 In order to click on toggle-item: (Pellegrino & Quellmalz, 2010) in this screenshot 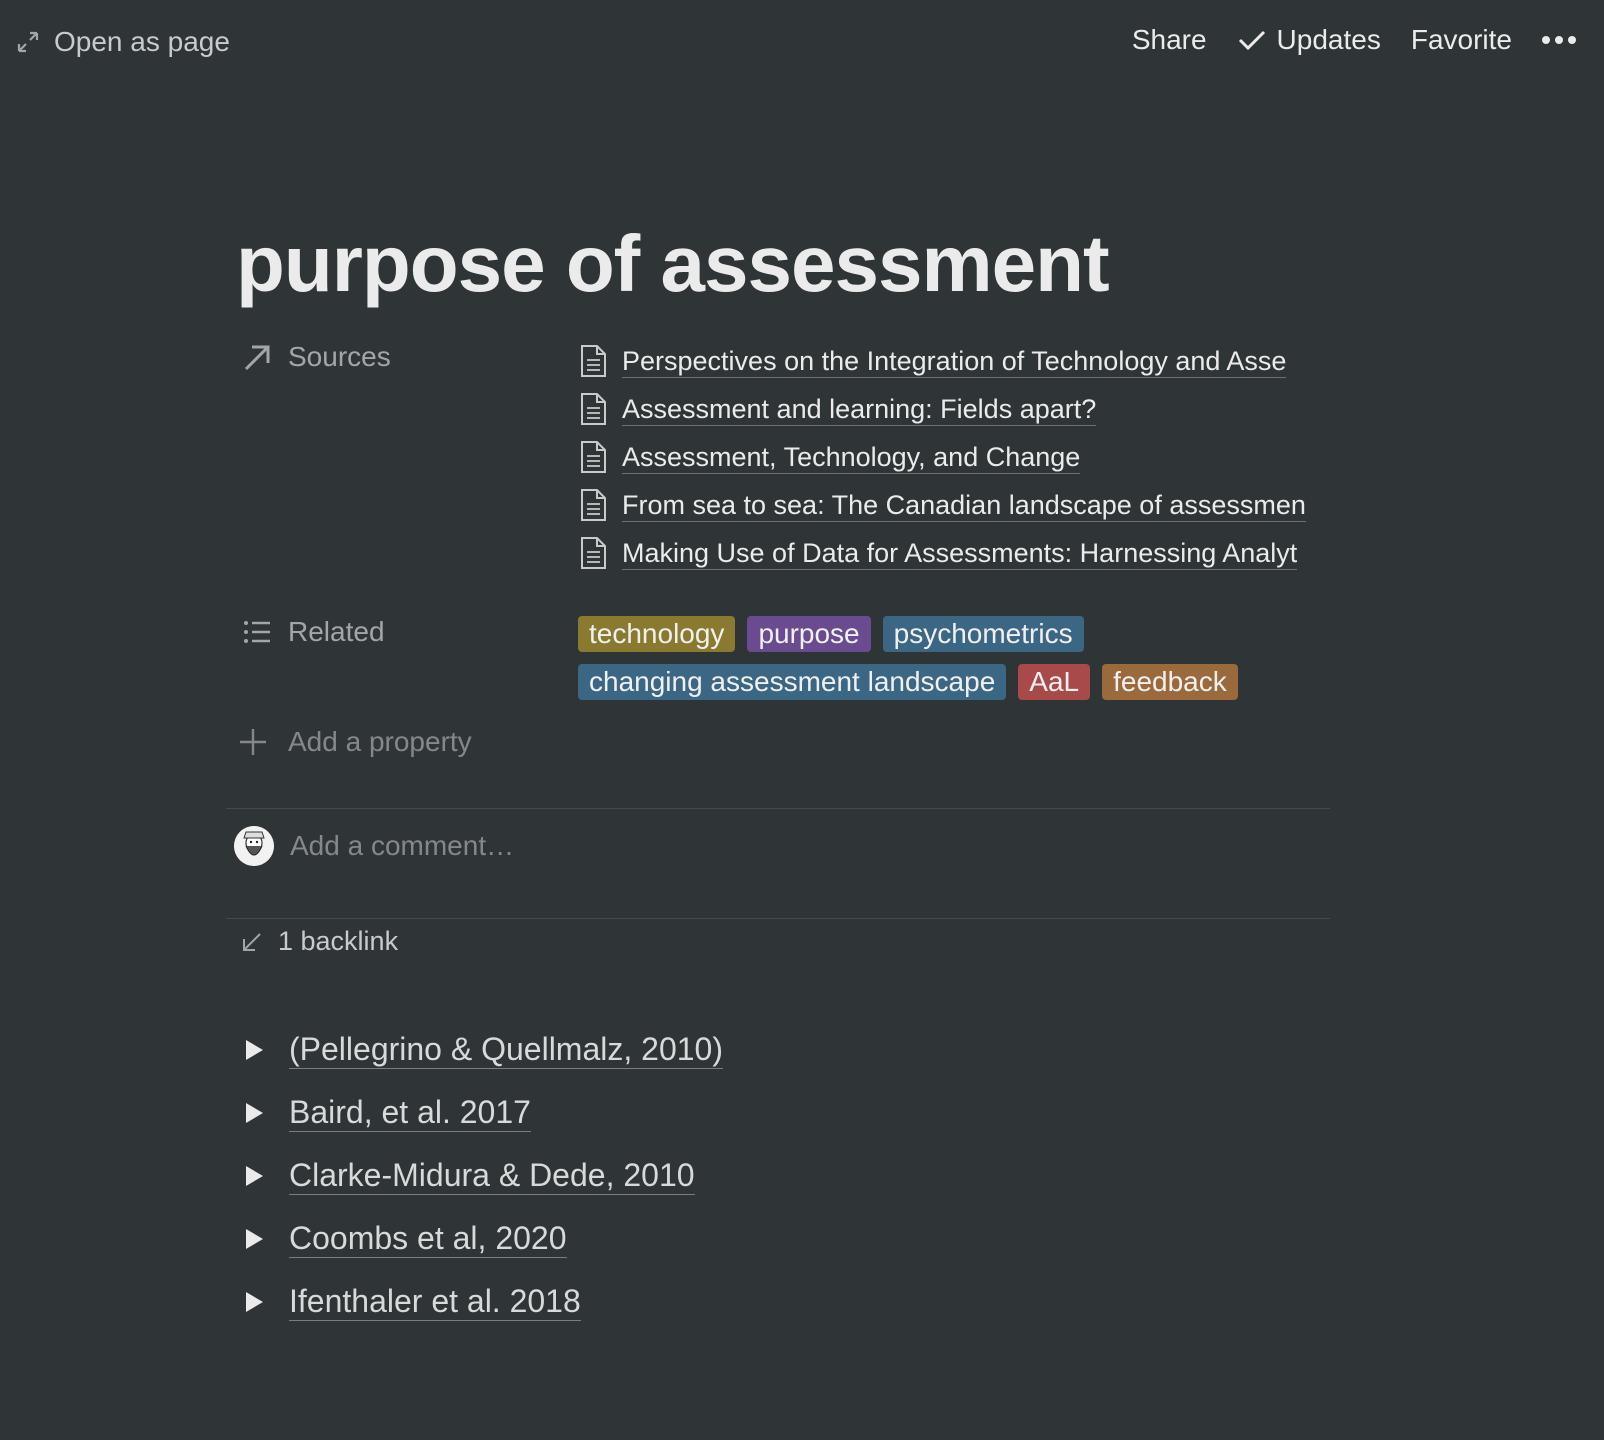, I will do `click(482, 1049)`.